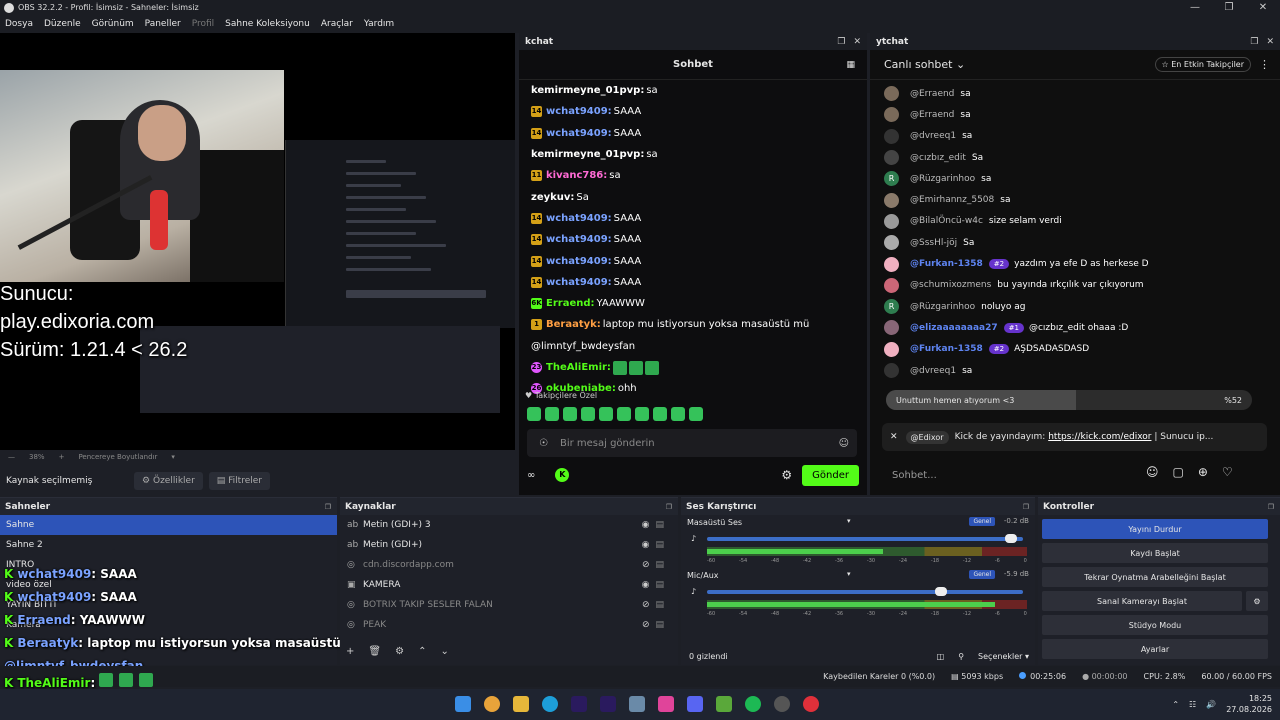 The height and width of the screenshot is (720, 1280). I want to click on control-button: Stüdyo Modu, so click(1155, 625).